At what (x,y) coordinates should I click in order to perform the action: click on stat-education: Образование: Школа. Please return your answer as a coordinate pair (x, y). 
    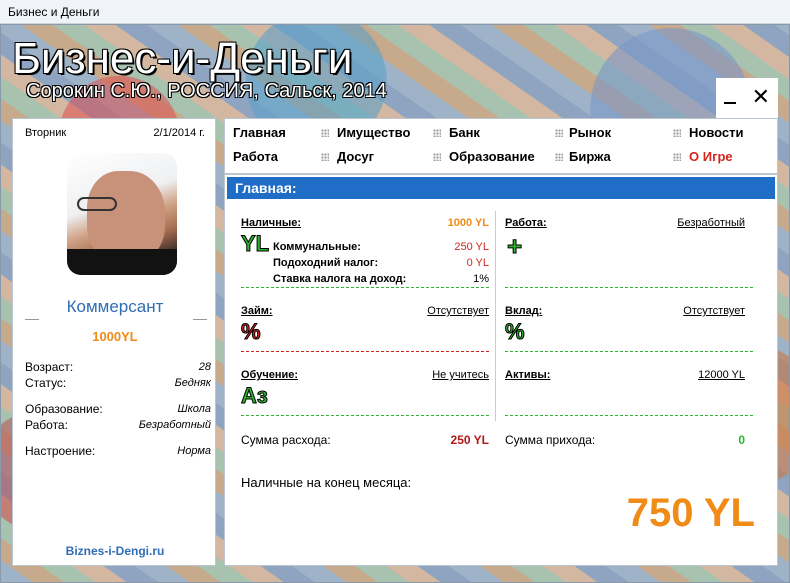
    Looking at the image, I should click on (118, 409).